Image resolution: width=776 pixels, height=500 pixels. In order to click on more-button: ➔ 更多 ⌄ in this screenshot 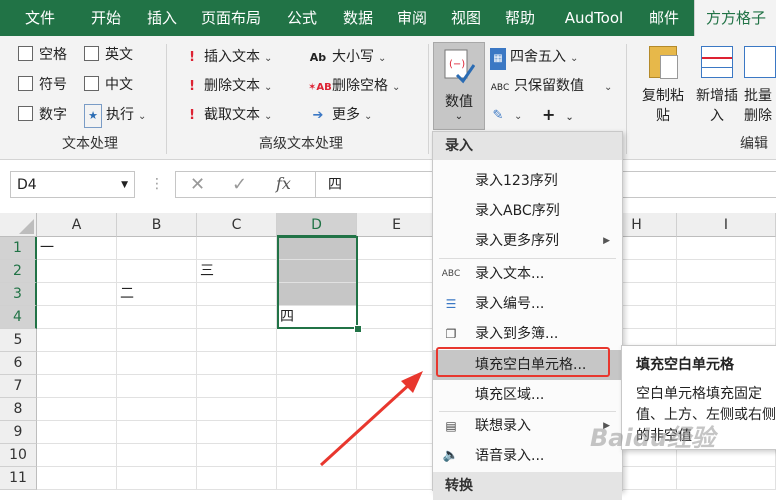, I will do `click(340, 115)`.